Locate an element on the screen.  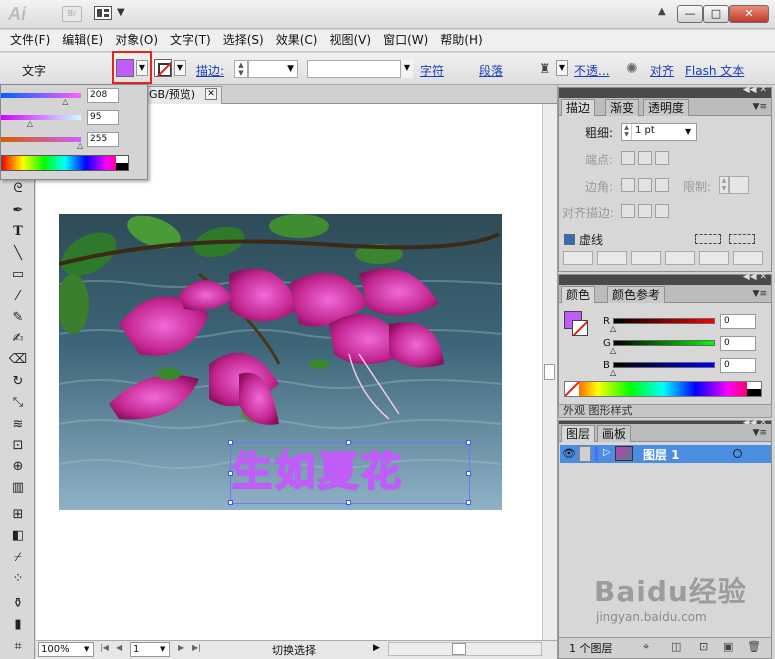
gradient-tool-icon: ◧ is located at coordinates (18, 536).